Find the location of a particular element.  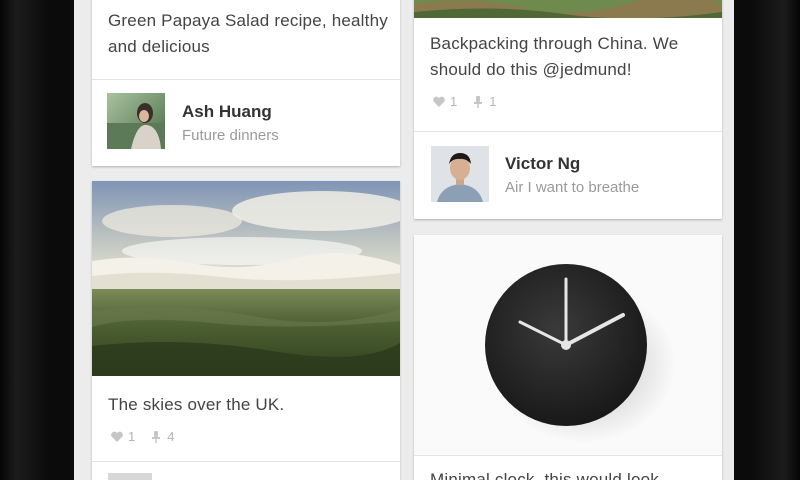

pin-caption: The skies over the UK. is located at coordinates (196, 404).